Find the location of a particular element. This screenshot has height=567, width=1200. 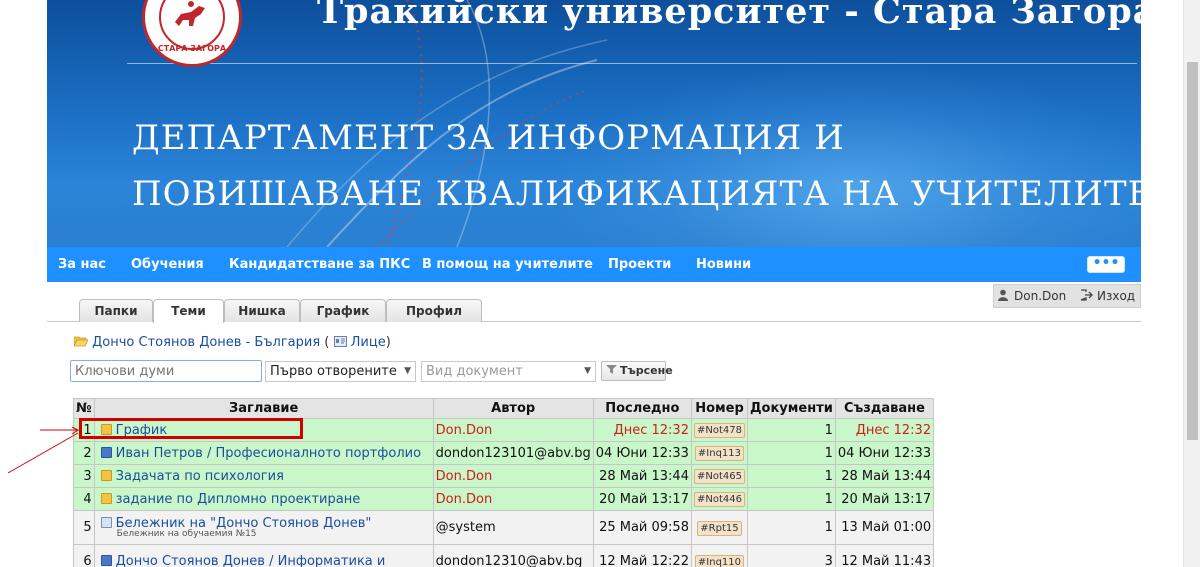

row-tag: #Not446 is located at coordinates (719, 499).